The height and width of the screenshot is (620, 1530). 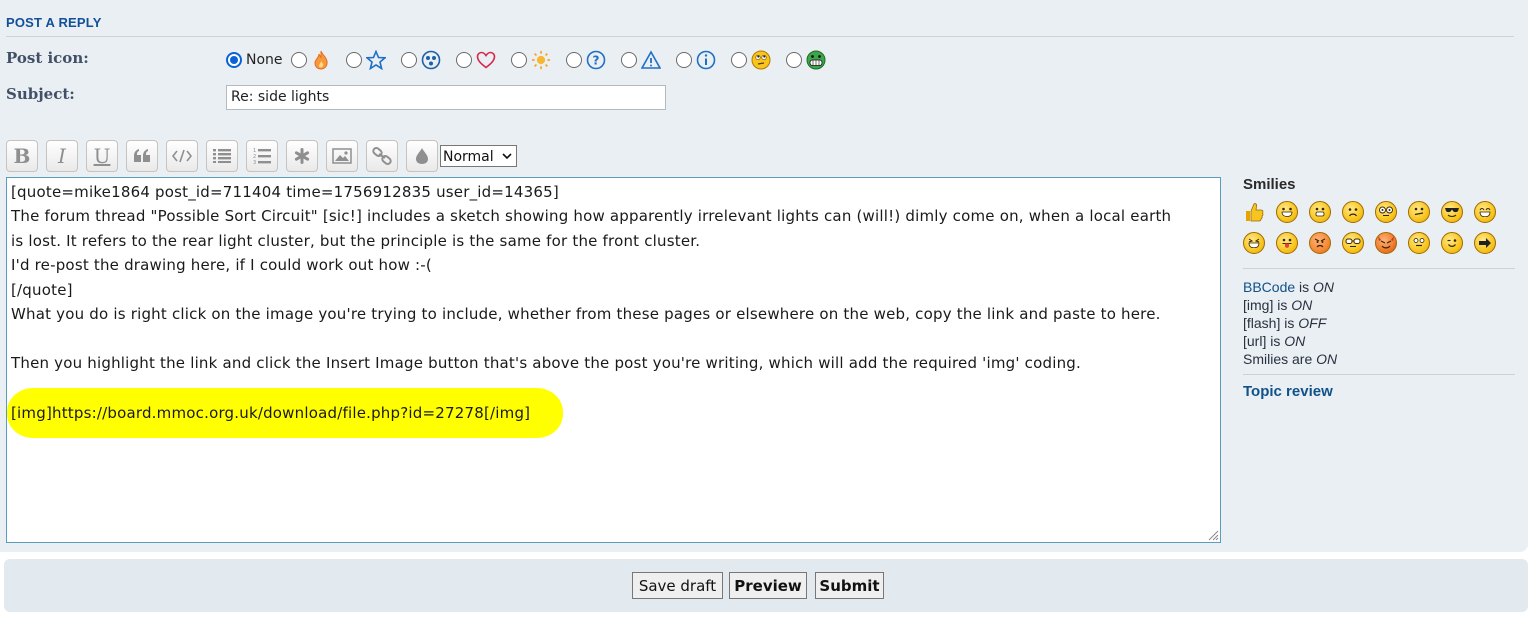 What do you see at coordinates (463, 60) in the screenshot?
I see `post-icon-radio-heart` at bounding box center [463, 60].